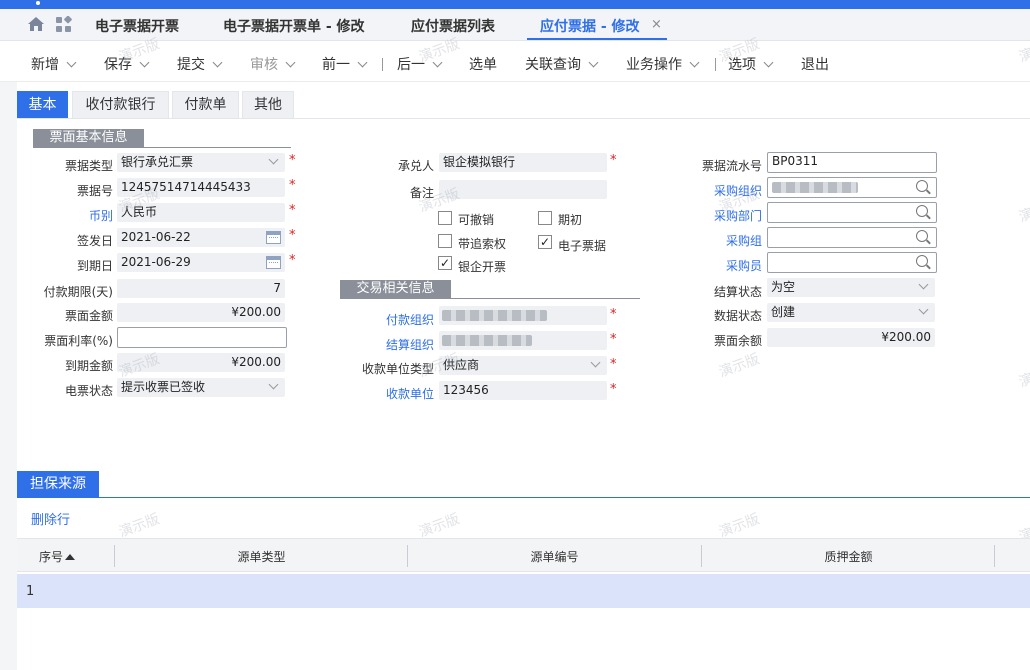 This screenshot has width=1030, height=670. I want to click on bank-issue-label: 银企开票, so click(482, 267).